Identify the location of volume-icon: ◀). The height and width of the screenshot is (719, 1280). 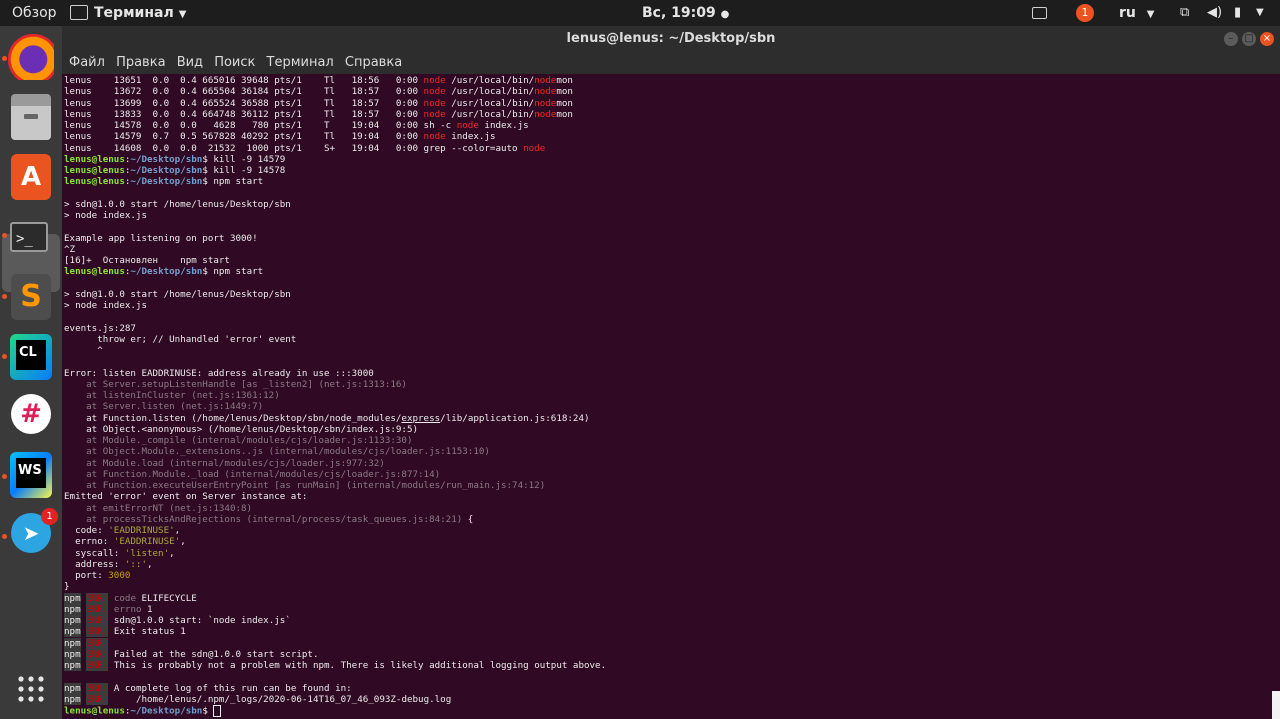
(1214, 13).